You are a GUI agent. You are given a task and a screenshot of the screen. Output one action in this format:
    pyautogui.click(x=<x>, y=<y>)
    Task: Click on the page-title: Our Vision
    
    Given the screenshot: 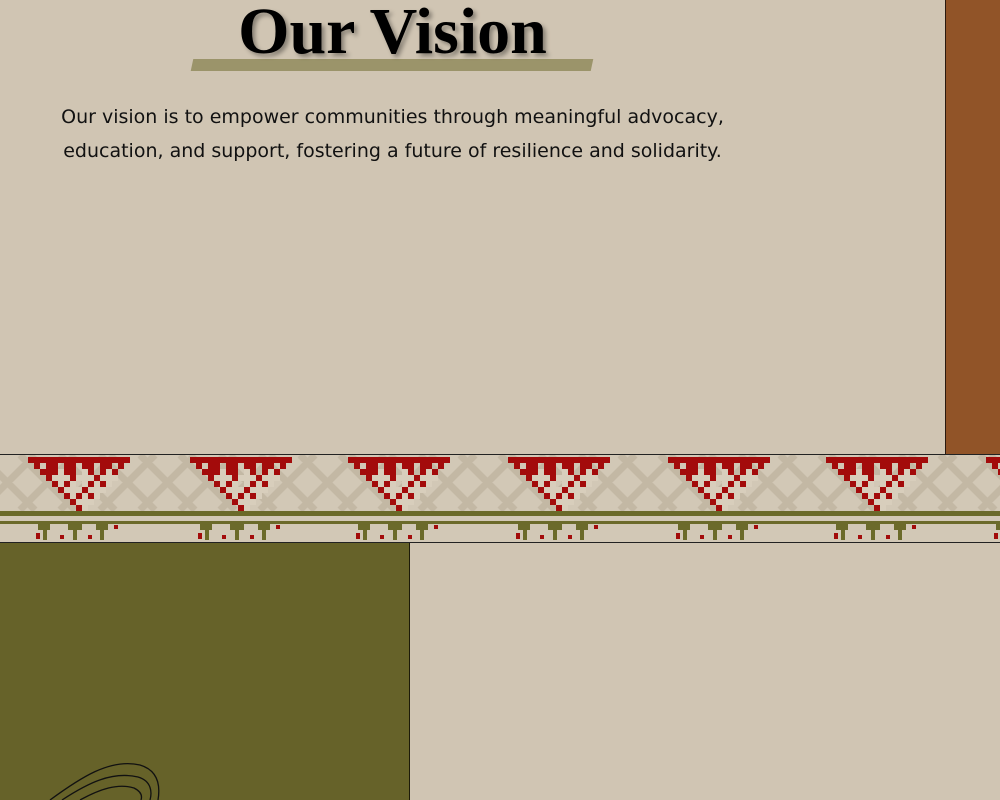 What is the action you would take?
    pyautogui.click(x=392, y=34)
    